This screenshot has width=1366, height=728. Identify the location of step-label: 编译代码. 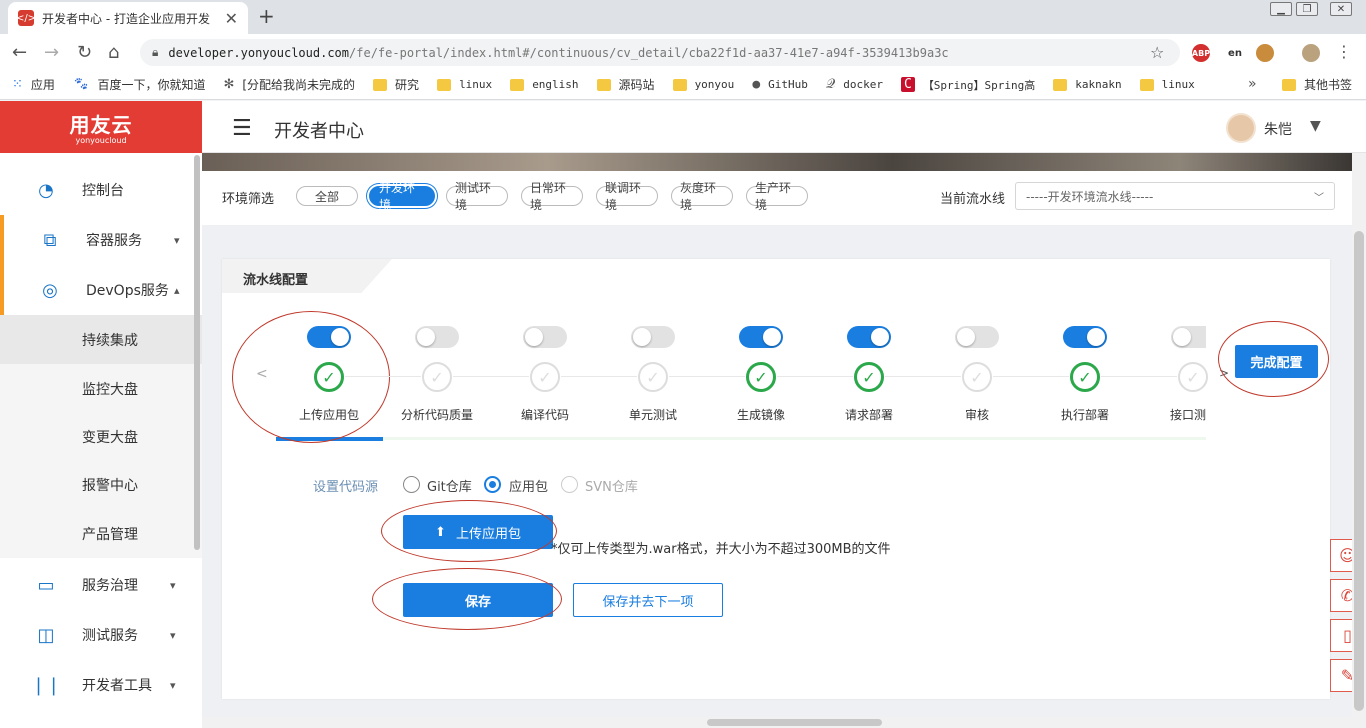
(545, 414).